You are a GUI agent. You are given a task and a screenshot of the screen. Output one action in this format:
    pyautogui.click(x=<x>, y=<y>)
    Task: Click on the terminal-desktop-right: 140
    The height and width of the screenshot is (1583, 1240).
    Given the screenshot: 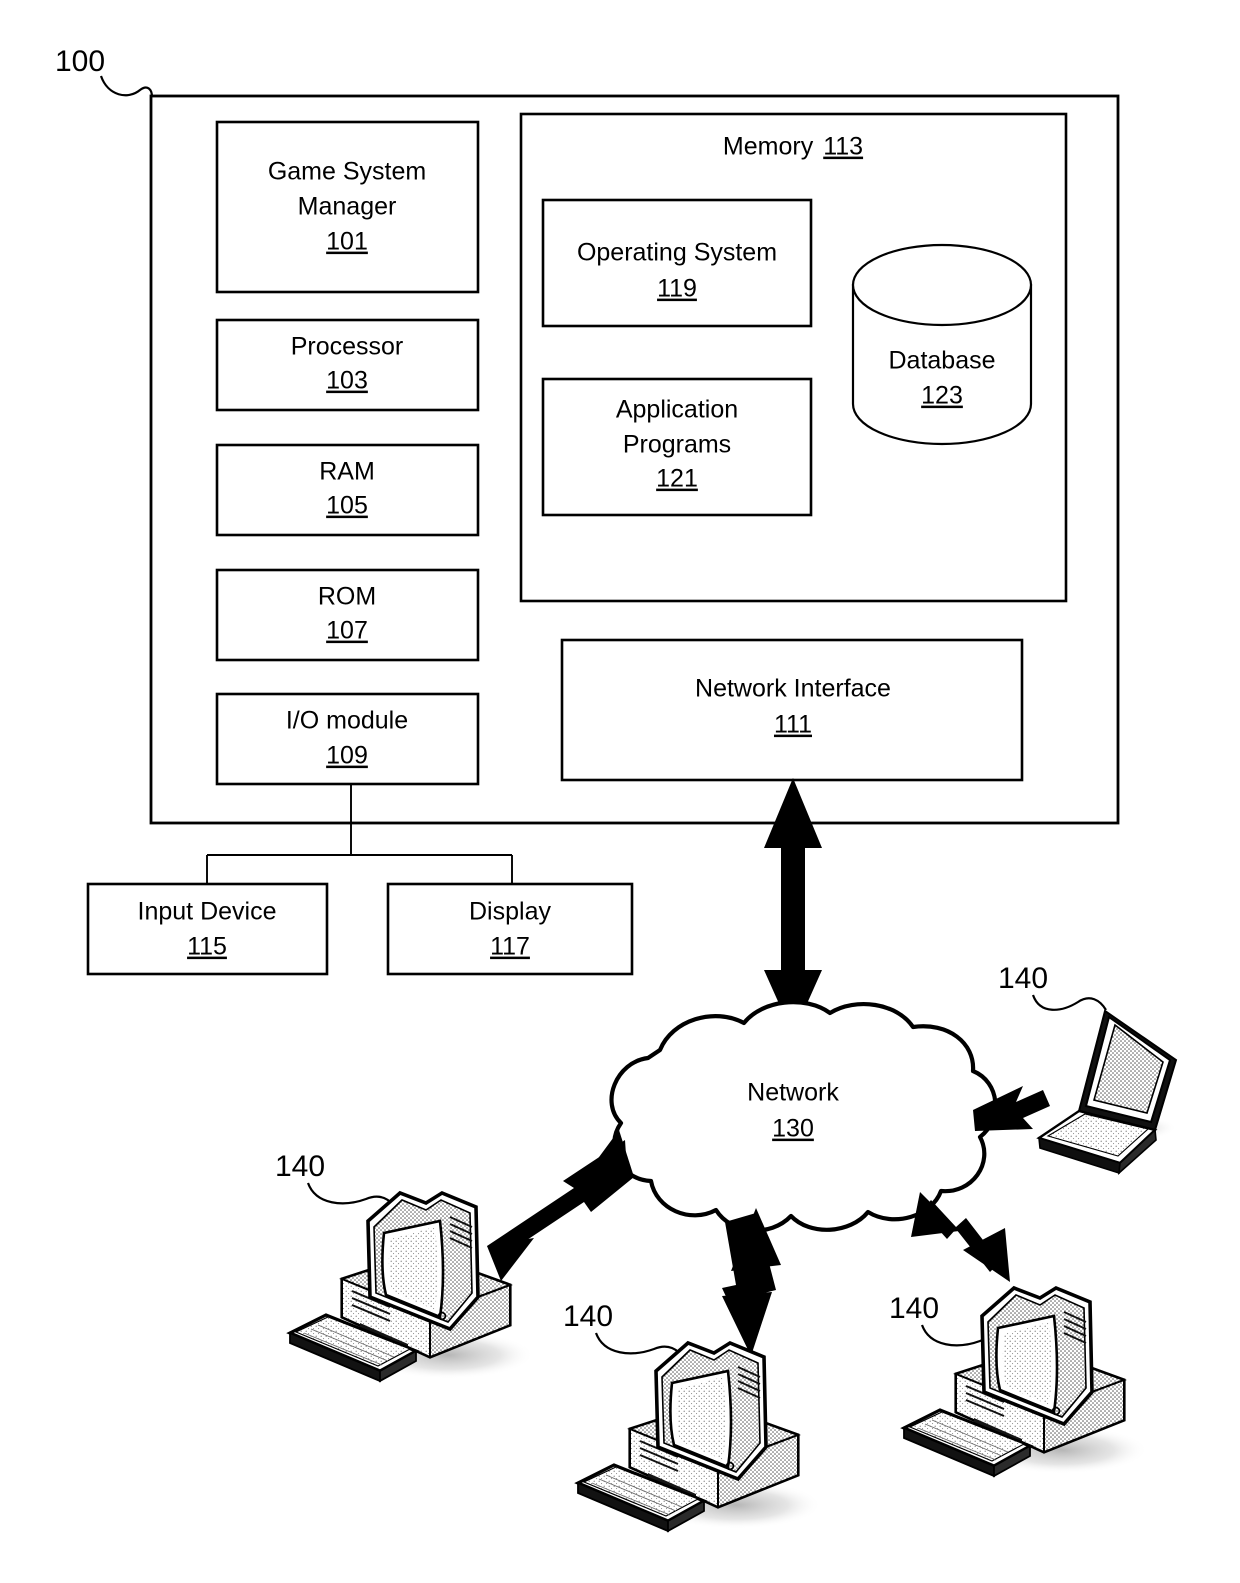 What is the action you would take?
    pyautogui.click(x=1018, y=1381)
    